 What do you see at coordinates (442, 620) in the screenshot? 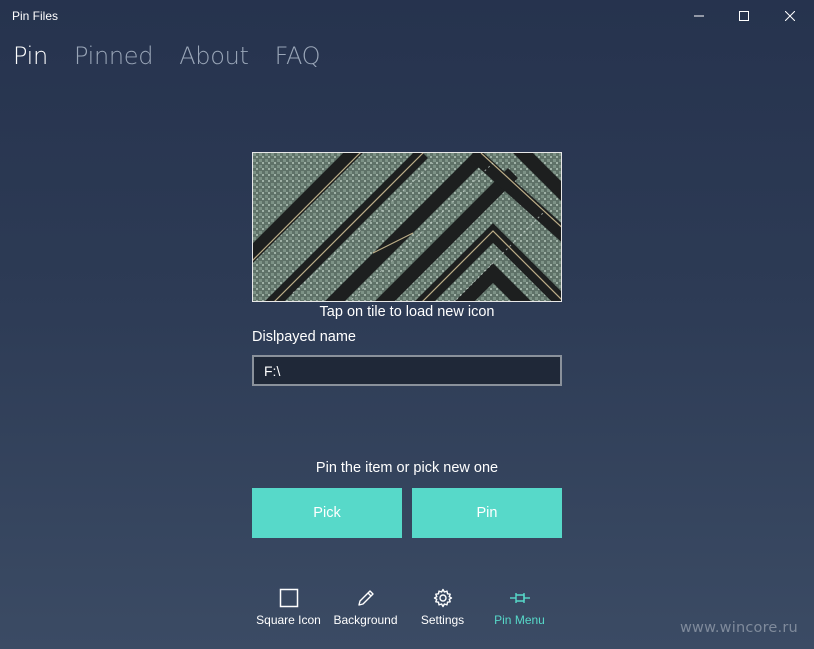
I see `settings-label: Settings` at bounding box center [442, 620].